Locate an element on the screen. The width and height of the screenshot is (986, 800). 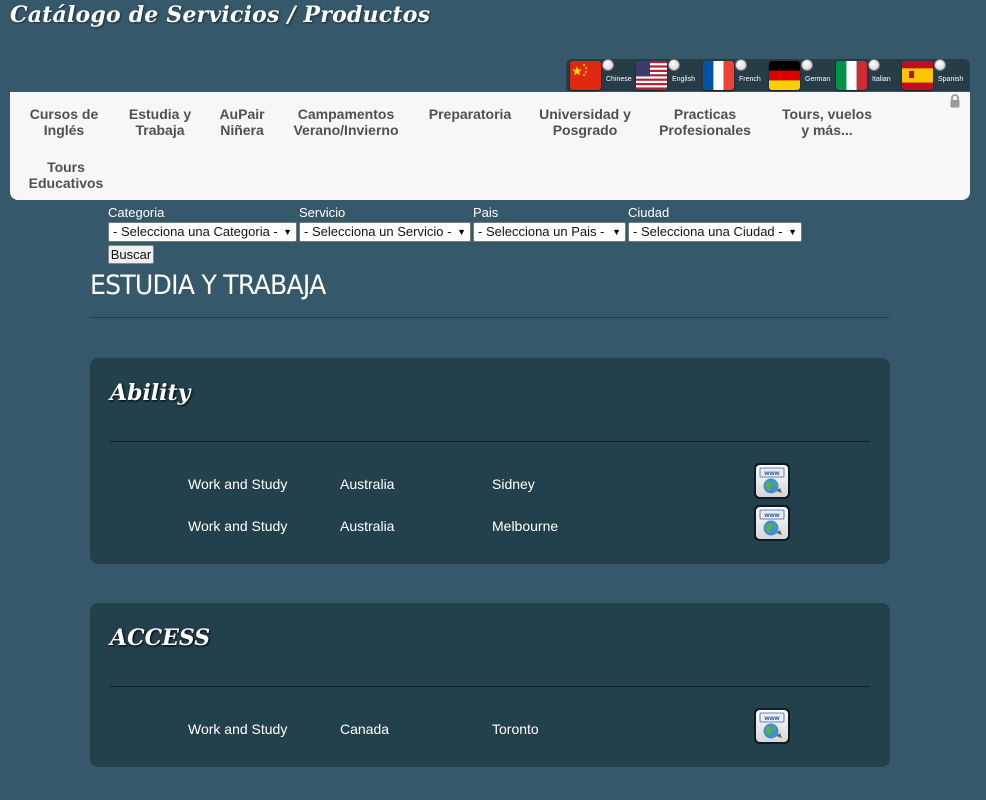
nav-item-label: Campamentos is located at coordinates (346, 114).